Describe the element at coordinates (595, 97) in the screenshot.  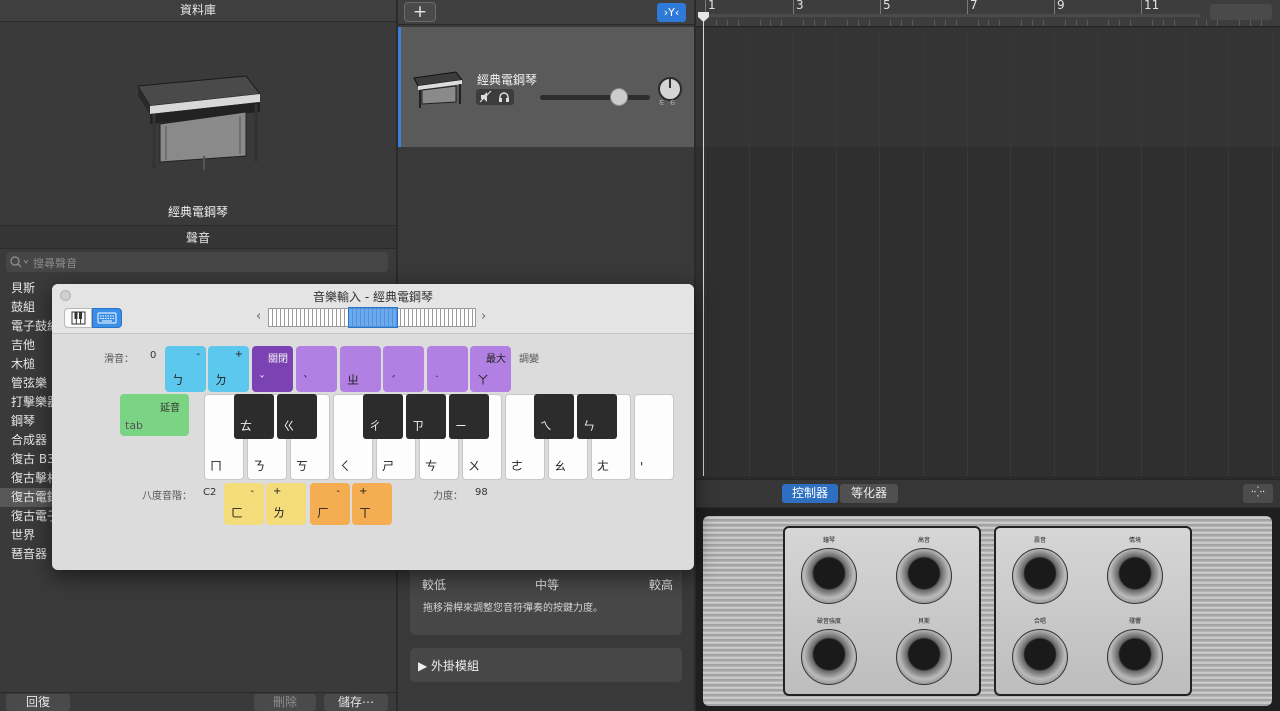
I see `volume-slider` at that location.